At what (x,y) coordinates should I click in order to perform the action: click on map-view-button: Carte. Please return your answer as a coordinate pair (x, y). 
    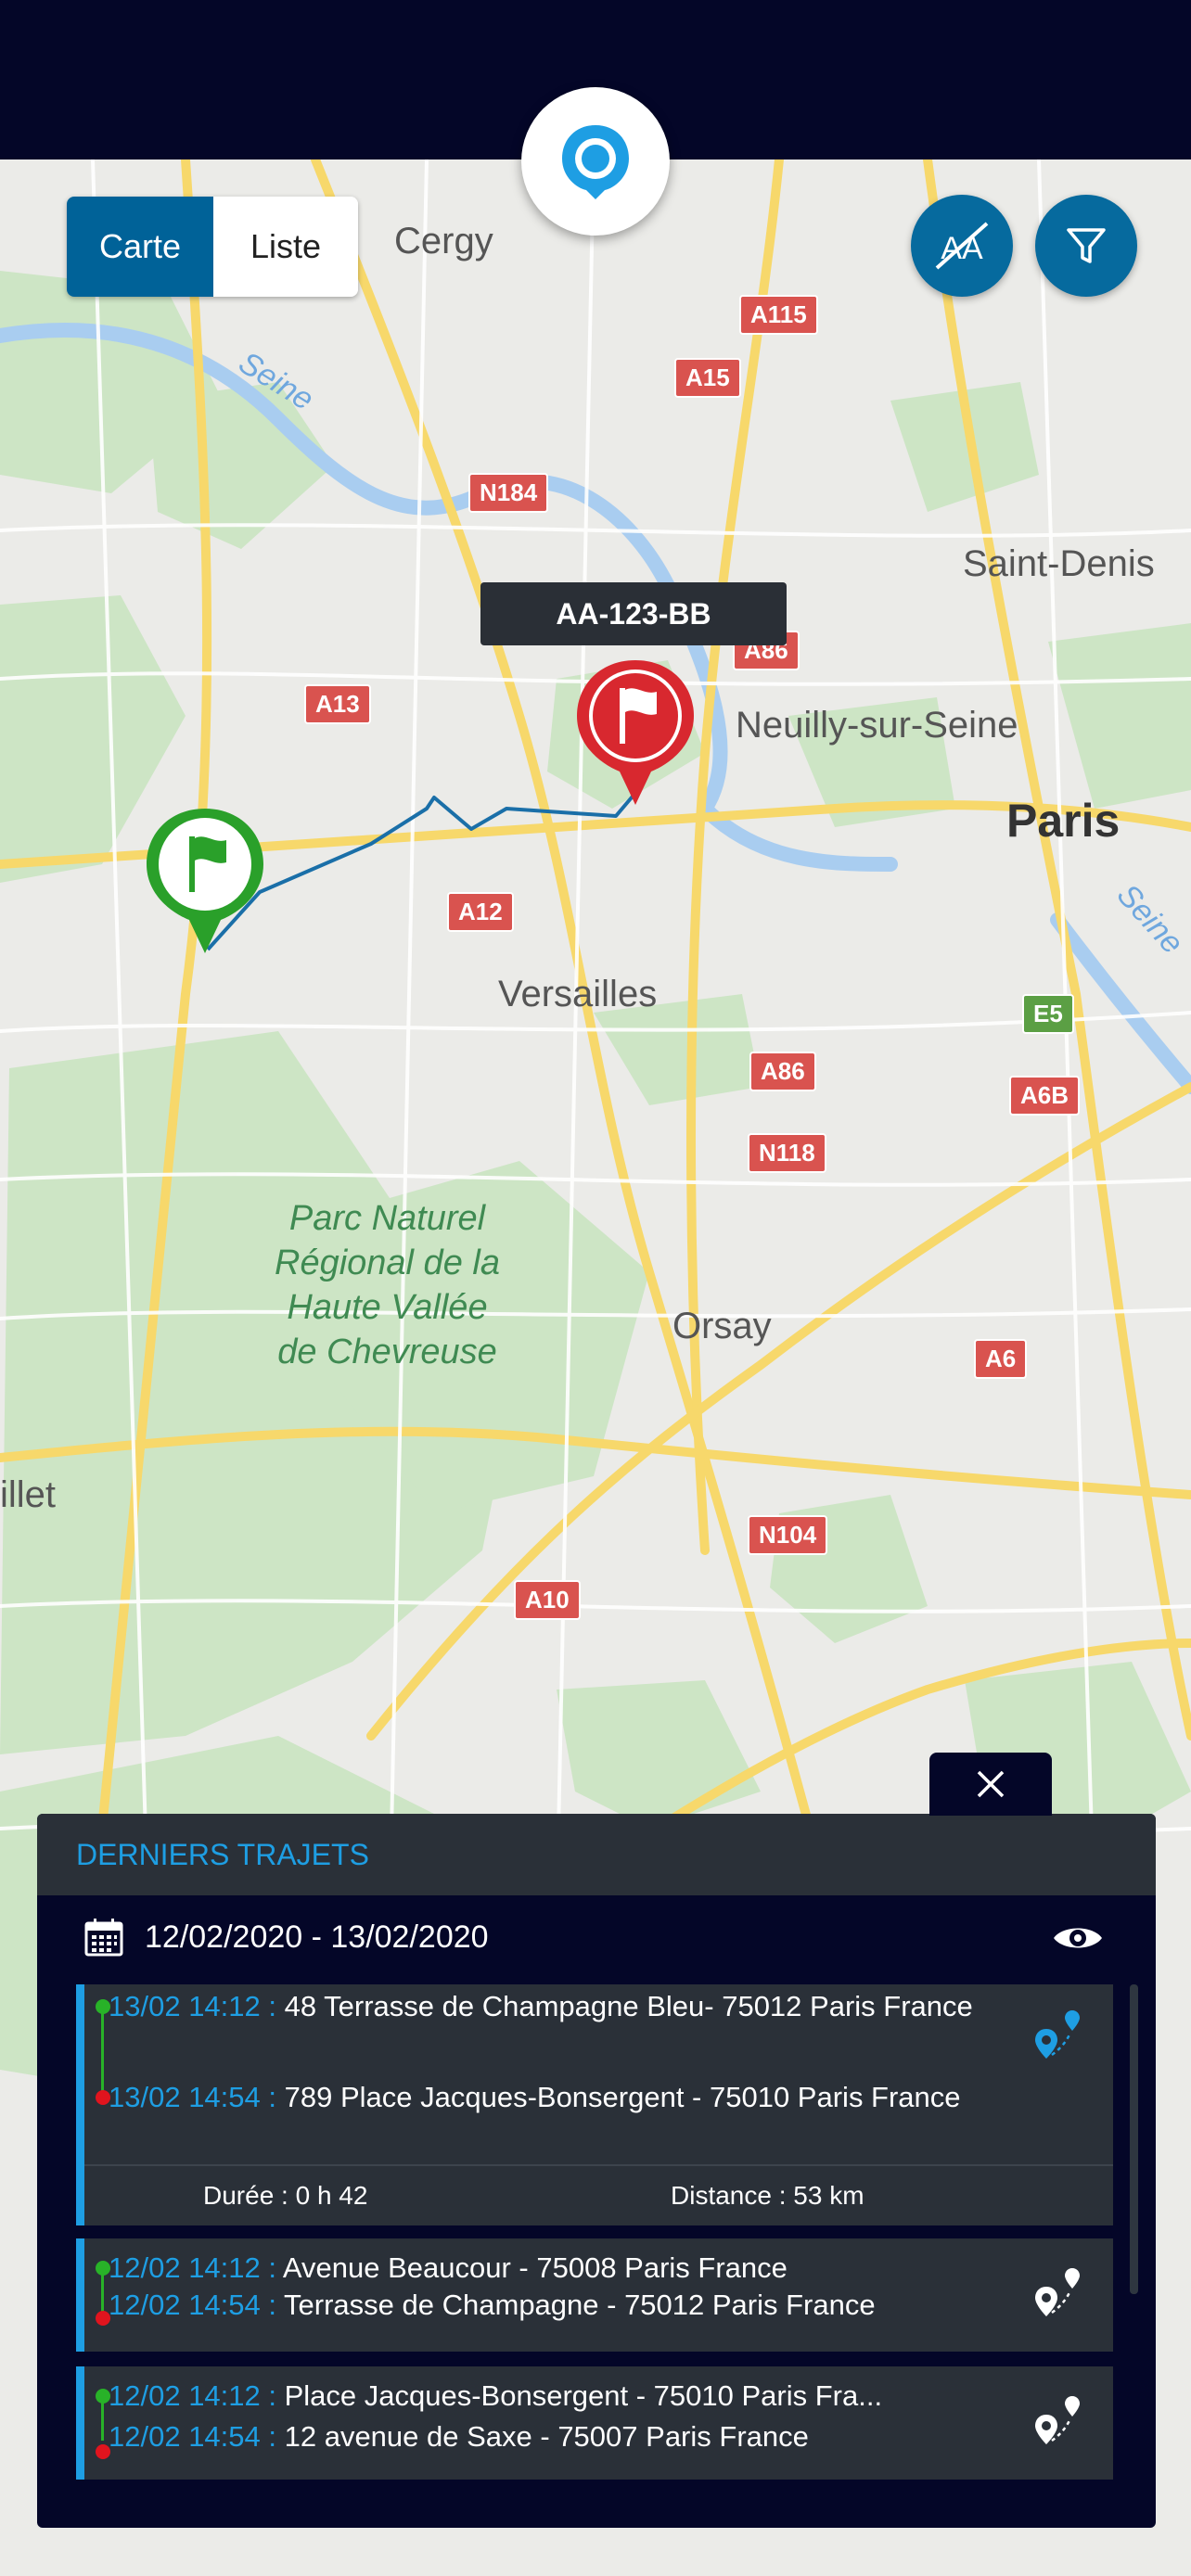
    Looking at the image, I should click on (140, 247).